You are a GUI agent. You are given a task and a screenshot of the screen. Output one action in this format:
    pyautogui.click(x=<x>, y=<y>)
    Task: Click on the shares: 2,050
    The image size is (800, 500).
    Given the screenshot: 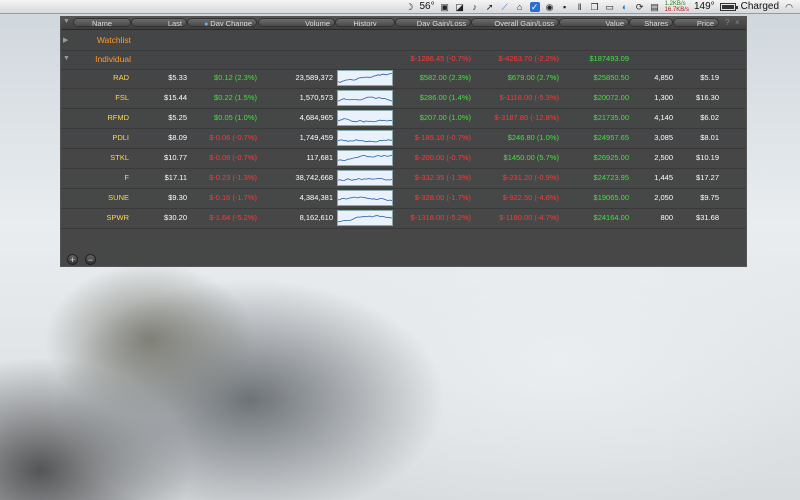 What is the action you would take?
    pyautogui.click(x=663, y=197)
    